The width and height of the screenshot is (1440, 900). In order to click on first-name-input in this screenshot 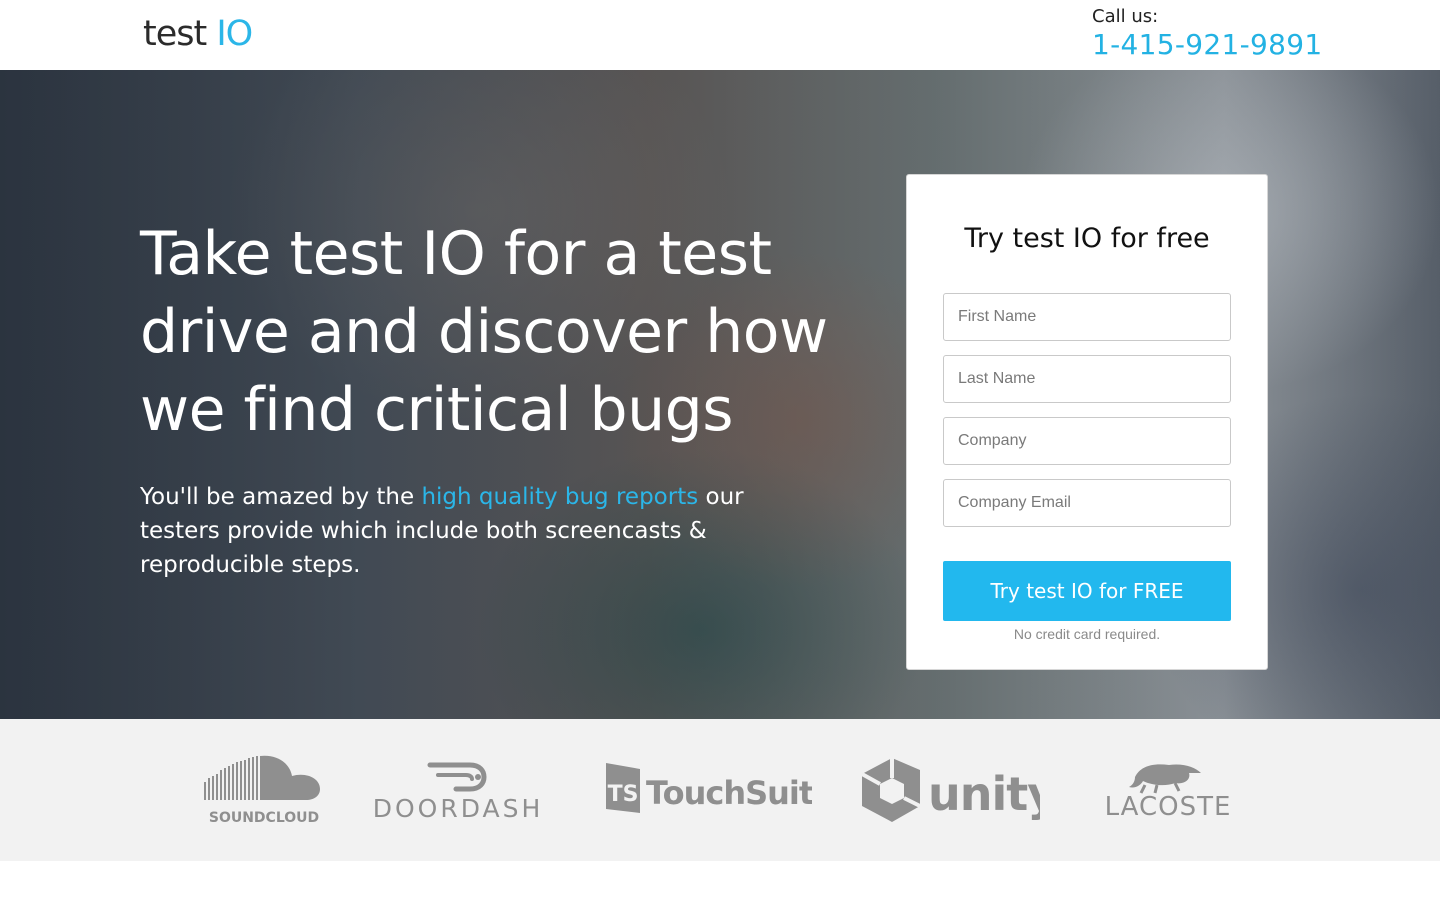, I will do `click(1087, 317)`.